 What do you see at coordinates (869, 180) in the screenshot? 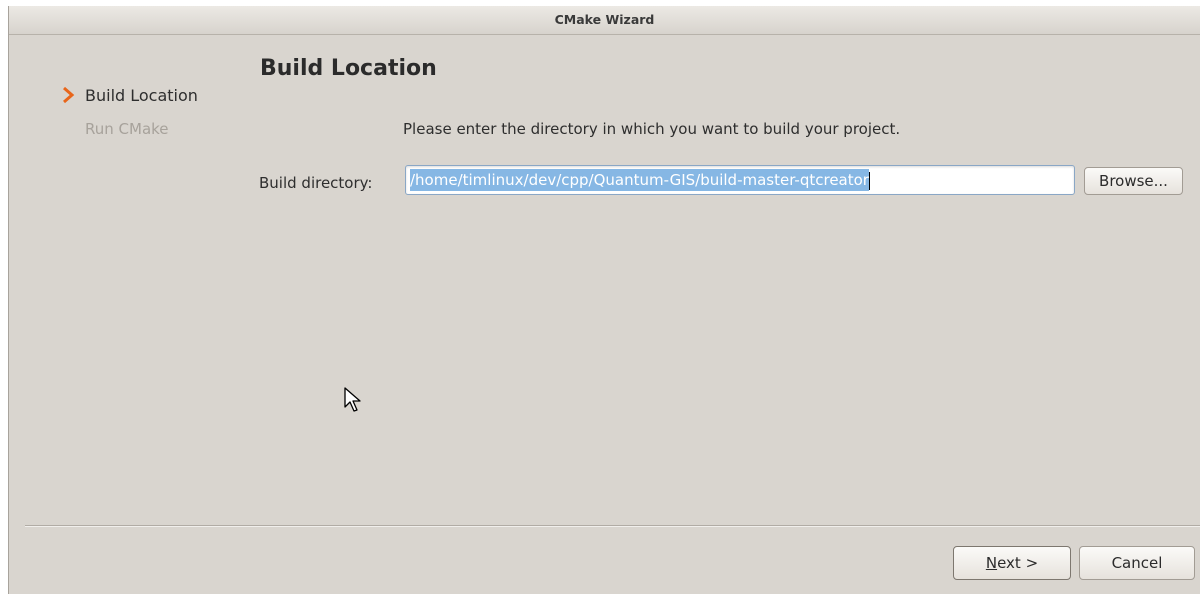
I see `text-caret` at bounding box center [869, 180].